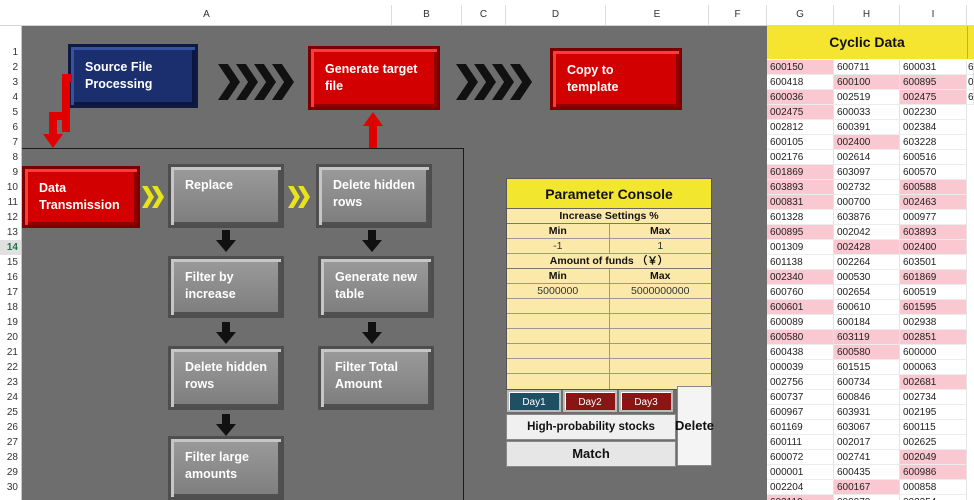 This screenshot has height=500, width=974. Describe the element at coordinates (10, 322) in the screenshot. I see `row-header: 19` at that location.